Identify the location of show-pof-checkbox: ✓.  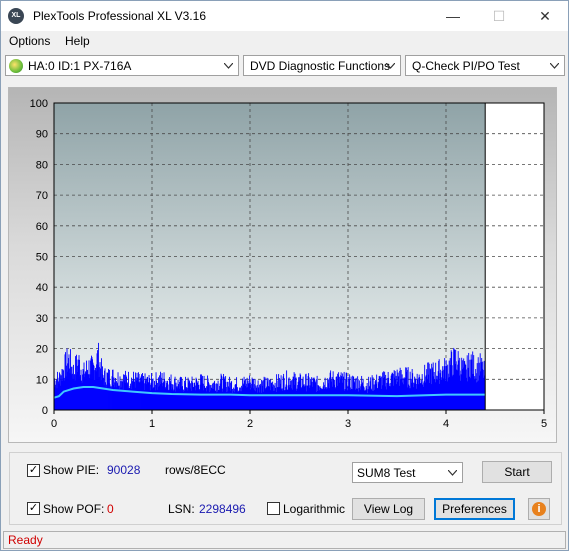
(33, 508).